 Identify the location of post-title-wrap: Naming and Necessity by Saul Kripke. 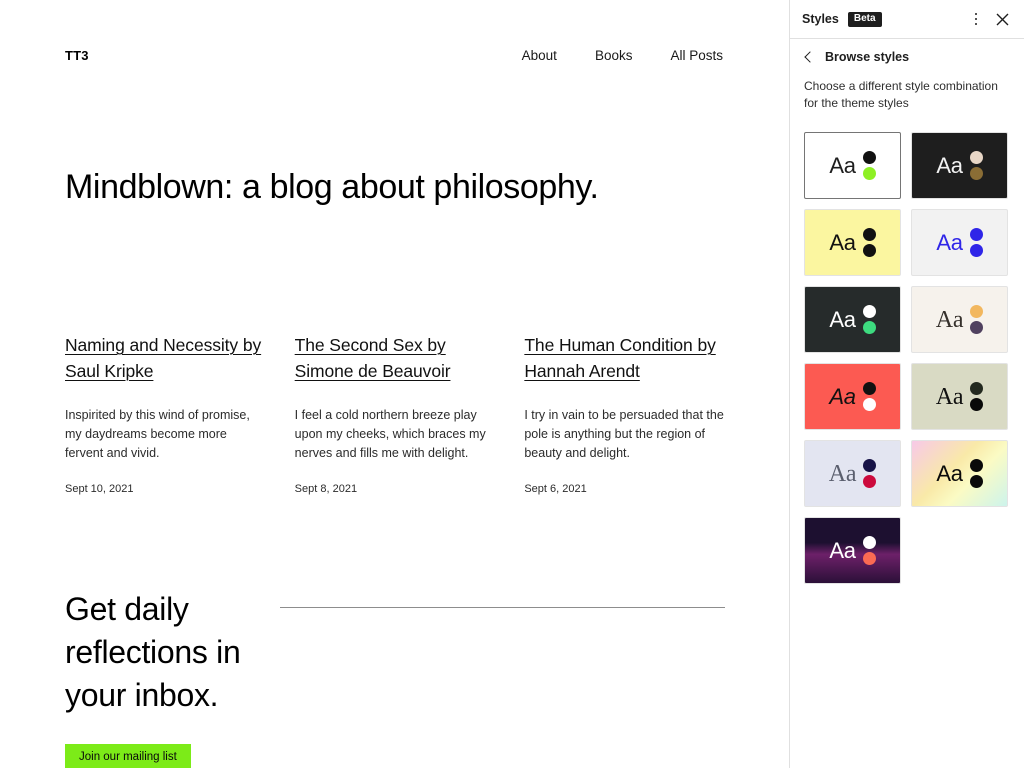
(165, 358).